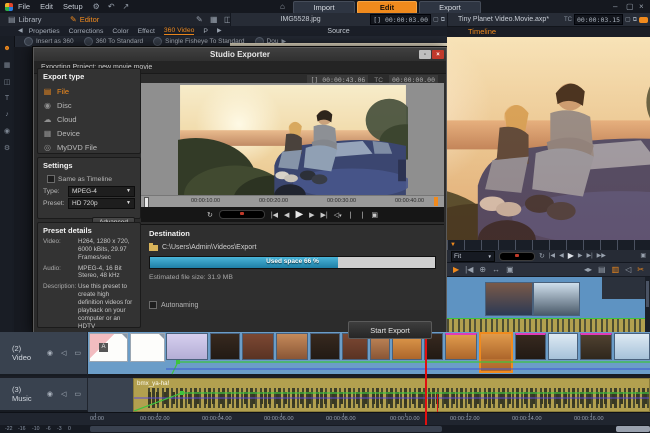 The image size is (650, 433). I want to click on music-track: bmx_ya-ha!, so click(369, 395).